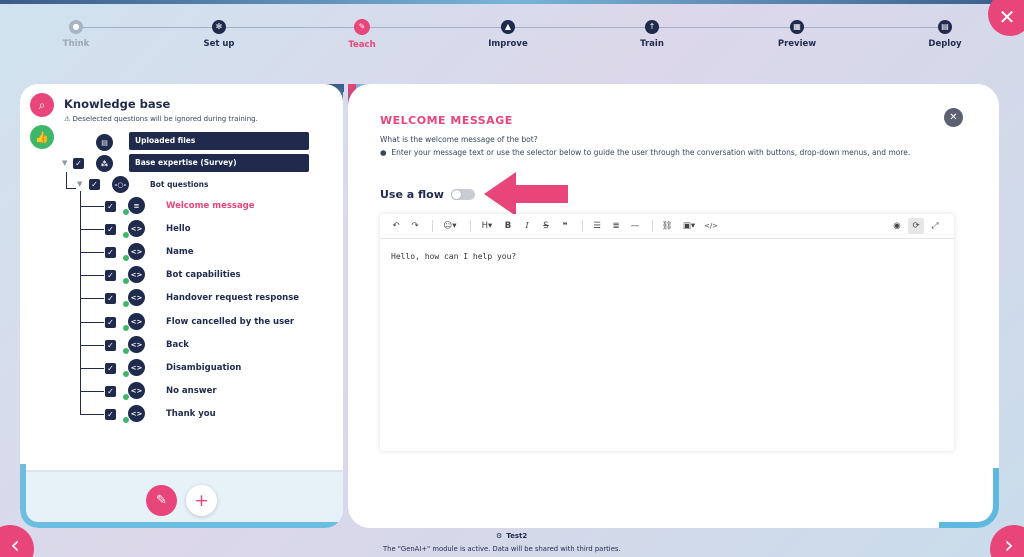 The height and width of the screenshot is (557, 1024). I want to click on toggle-knob, so click(456, 194).